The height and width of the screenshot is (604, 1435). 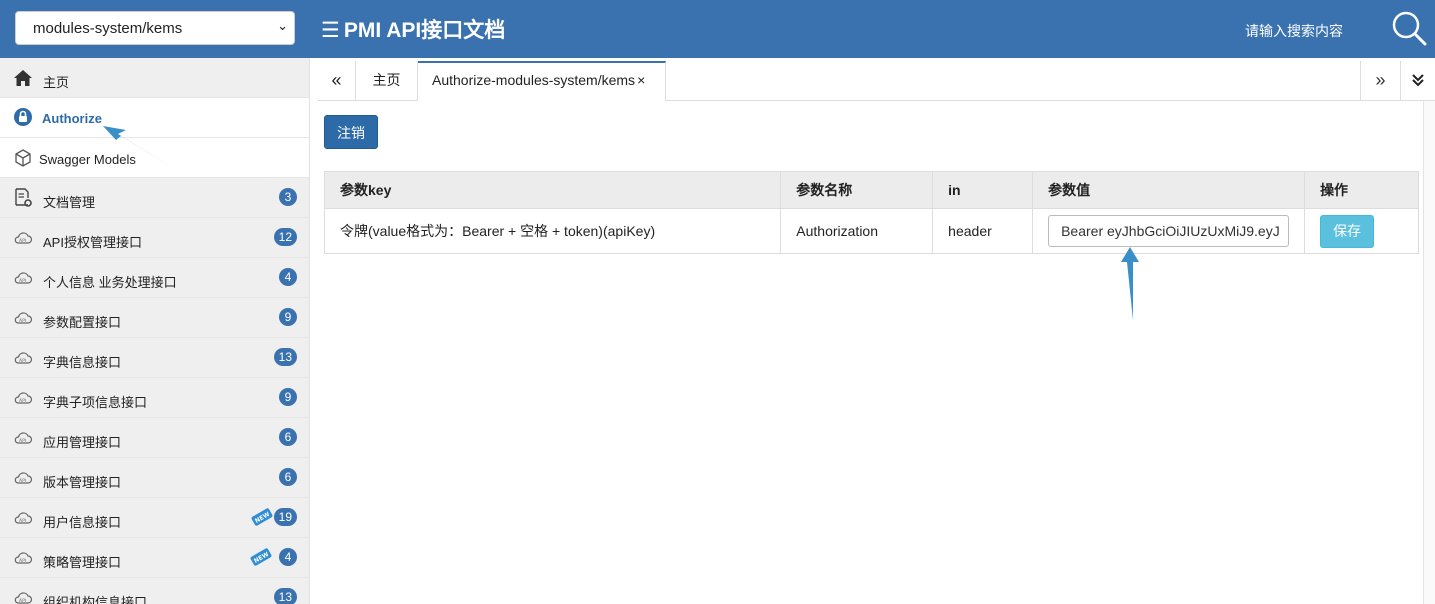 What do you see at coordinates (154, 558) in the screenshot?
I see `sidebar-item-policy-manage: API 策略管理接口 NEW 4` at bounding box center [154, 558].